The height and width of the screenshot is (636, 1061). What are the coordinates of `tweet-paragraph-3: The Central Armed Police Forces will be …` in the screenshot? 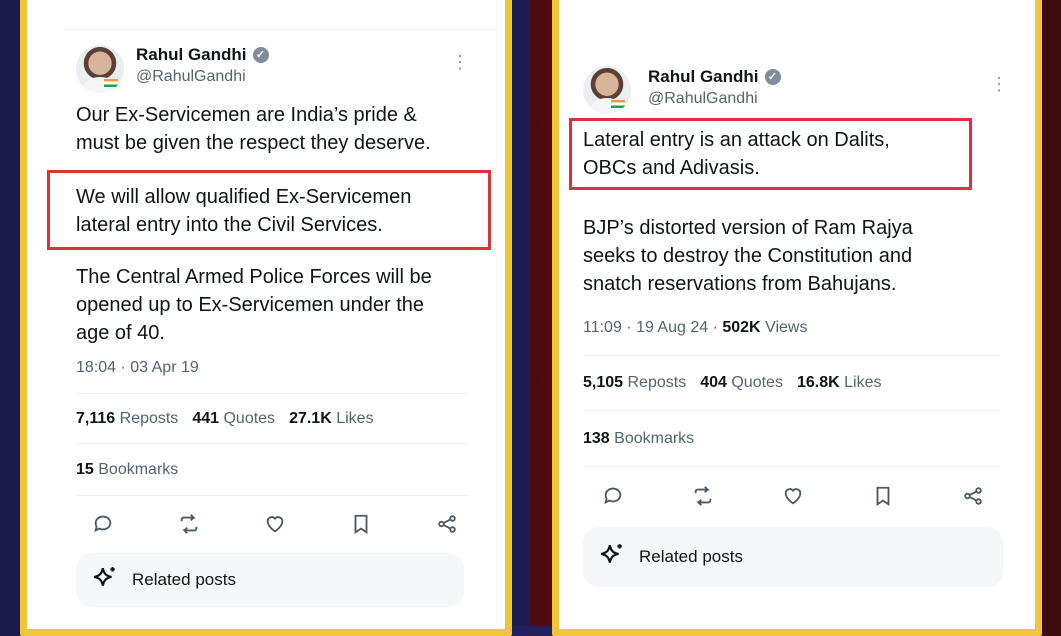 It's located at (254, 305).